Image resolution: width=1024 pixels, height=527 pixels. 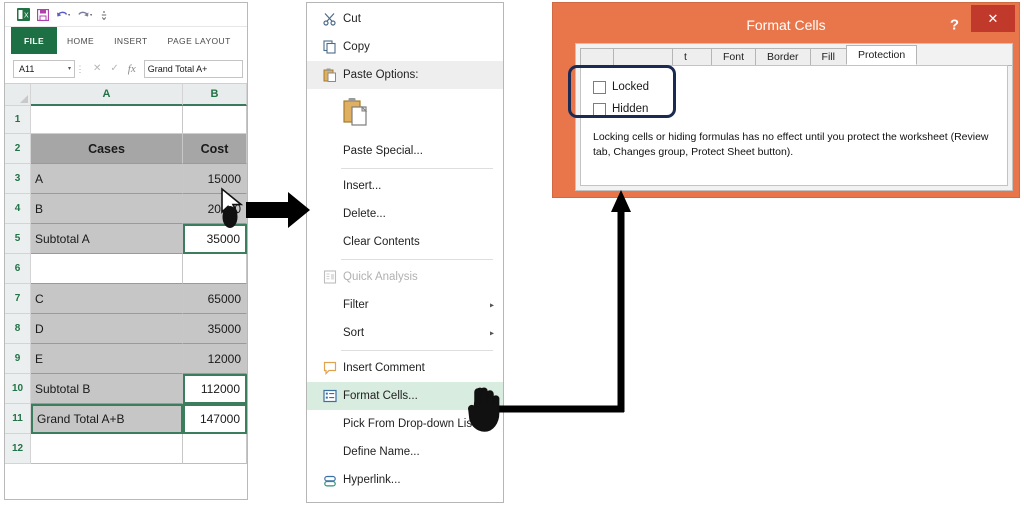 What do you see at coordinates (107, 95) in the screenshot?
I see `column-header-a: A` at bounding box center [107, 95].